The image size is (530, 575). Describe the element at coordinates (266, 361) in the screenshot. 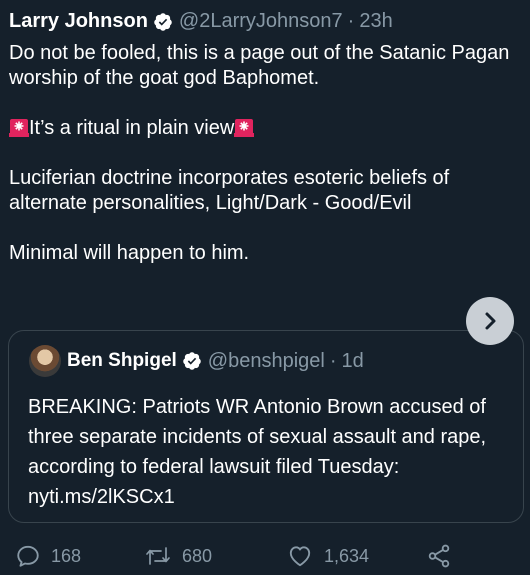

I see `quoted-author-handle: @benshpigel` at that location.